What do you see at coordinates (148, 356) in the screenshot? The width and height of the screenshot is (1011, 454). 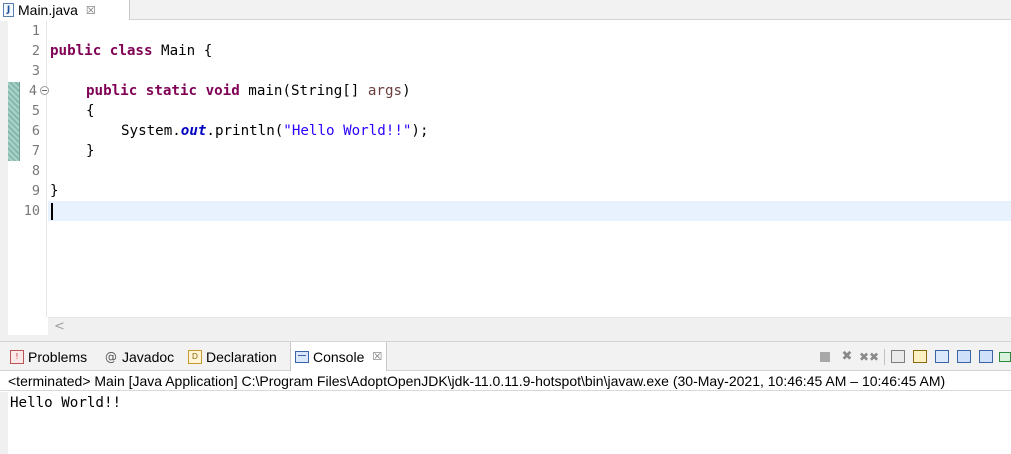 I see `tab-label: Javadoc` at bounding box center [148, 356].